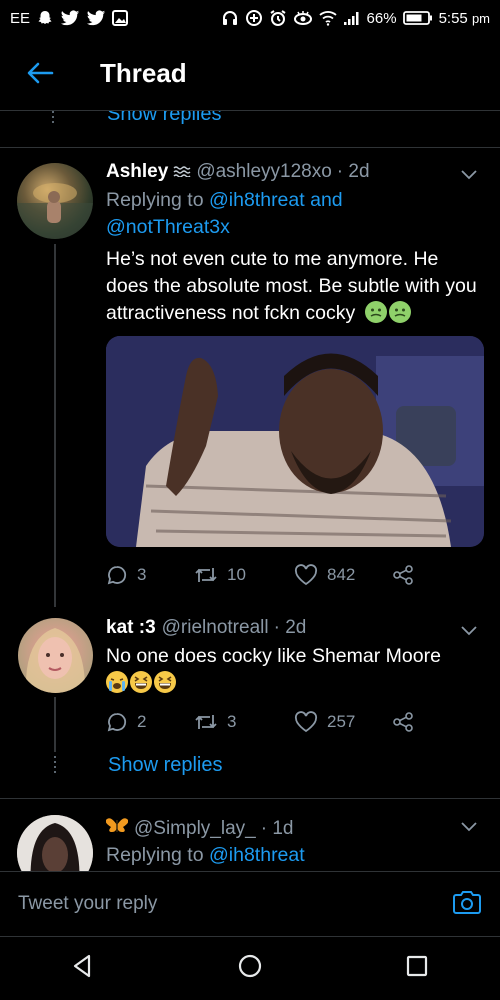 This screenshot has width=500, height=1000. What do you see at coordinates (45, 18) in the screenshot?
I see `snapchat-icon` at bounding box center [45, 18].